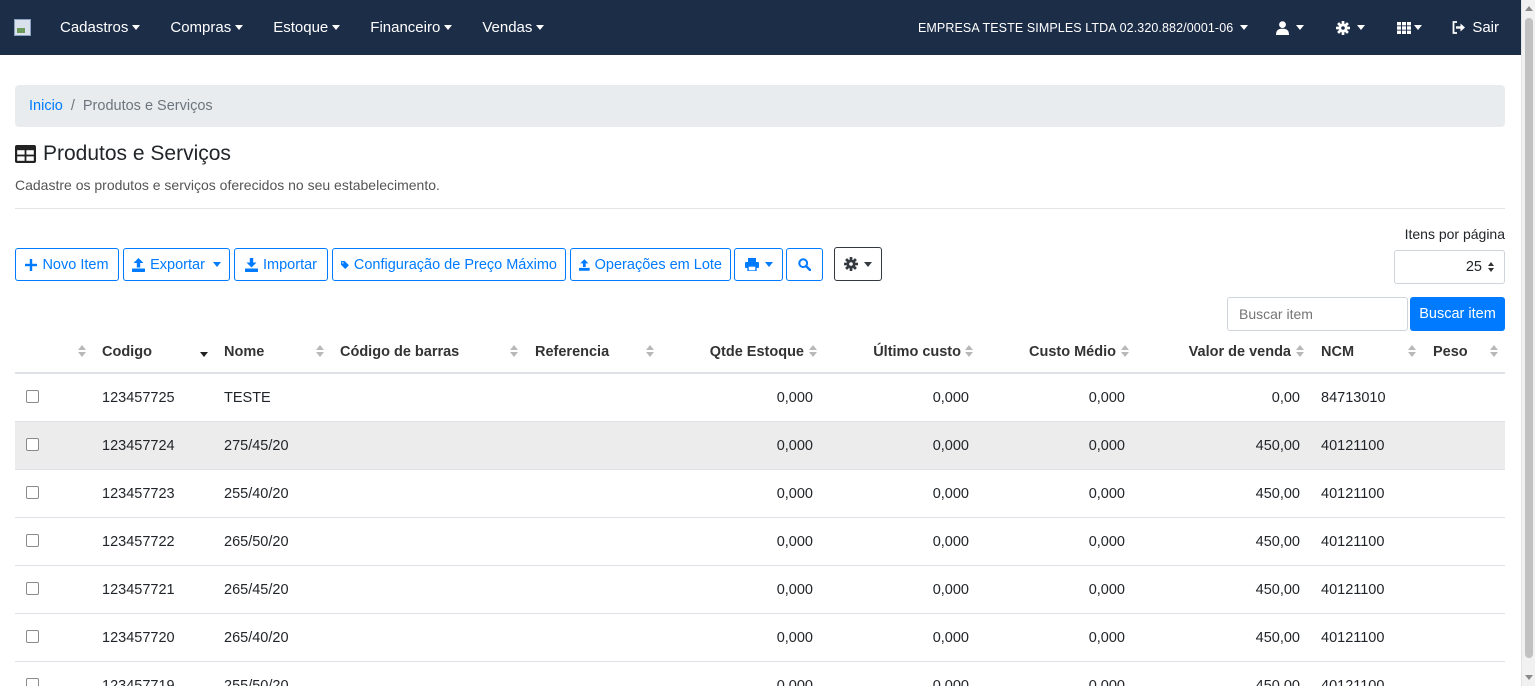 This screenshot has width=1535, height=686. I want to click on import-button: Importar, so click(281, 264).